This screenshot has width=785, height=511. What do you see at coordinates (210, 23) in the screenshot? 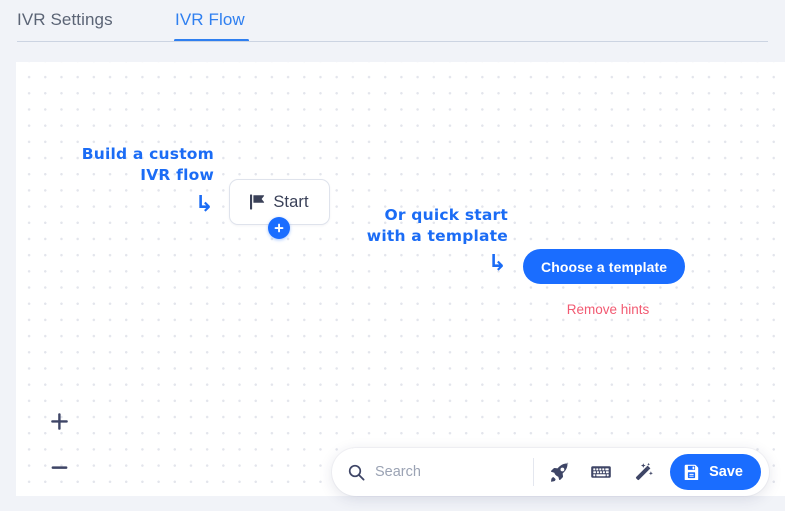
I see `tab-ivr-flow: IVR Flow` at bounding box center [210, 23].